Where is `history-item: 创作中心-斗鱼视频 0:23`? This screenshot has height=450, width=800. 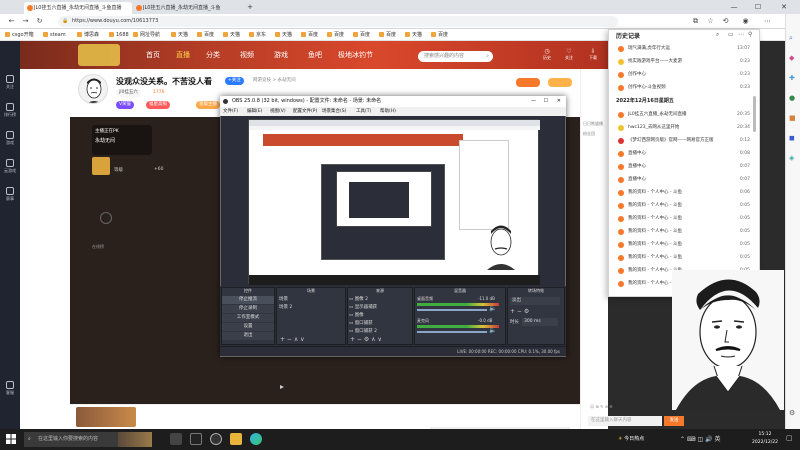 history-item: 创作中心-斗鱼视频 0:23 is located at coordinates (685, 88).